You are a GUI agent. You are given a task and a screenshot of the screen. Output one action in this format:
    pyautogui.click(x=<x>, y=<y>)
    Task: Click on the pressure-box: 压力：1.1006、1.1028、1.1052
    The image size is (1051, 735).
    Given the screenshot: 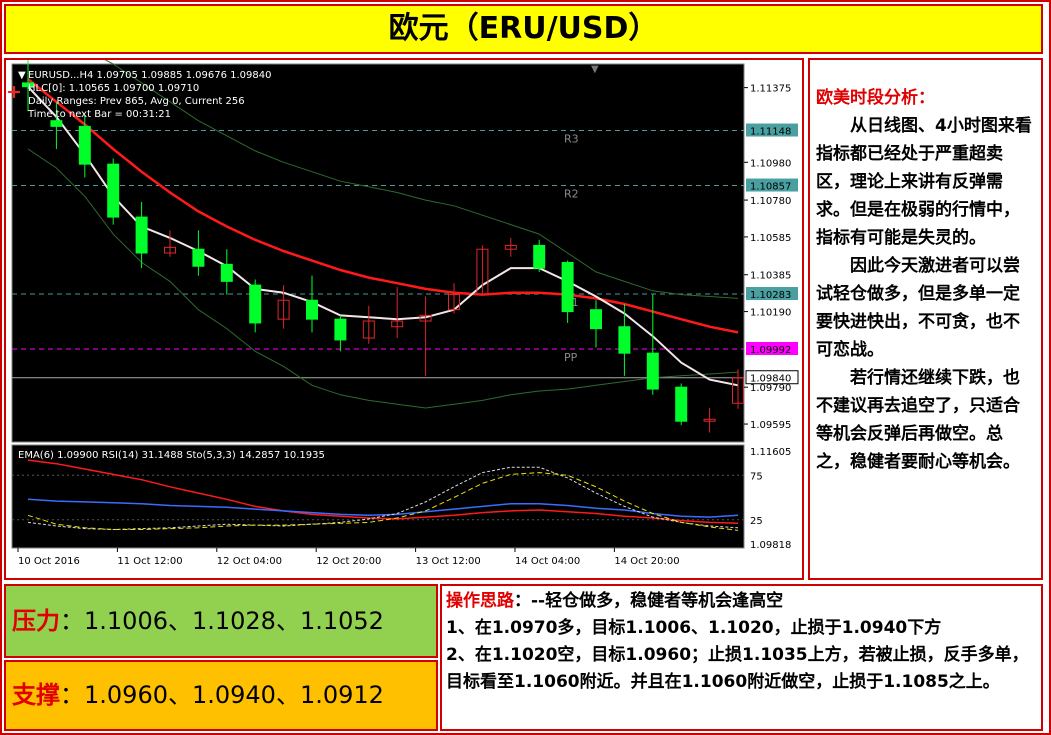 What is the action you would take?
    pyautogui.click(x=221, y=621)
    